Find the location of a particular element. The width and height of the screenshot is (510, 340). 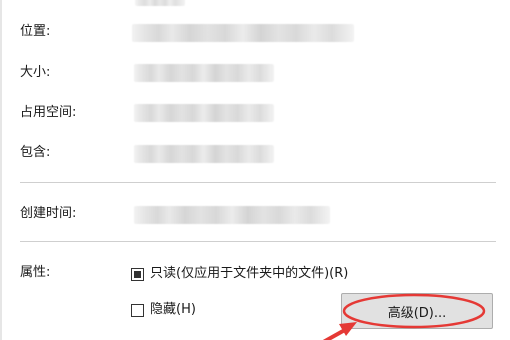

annotation-arrow-shaft is located at coordinates (333, 334).